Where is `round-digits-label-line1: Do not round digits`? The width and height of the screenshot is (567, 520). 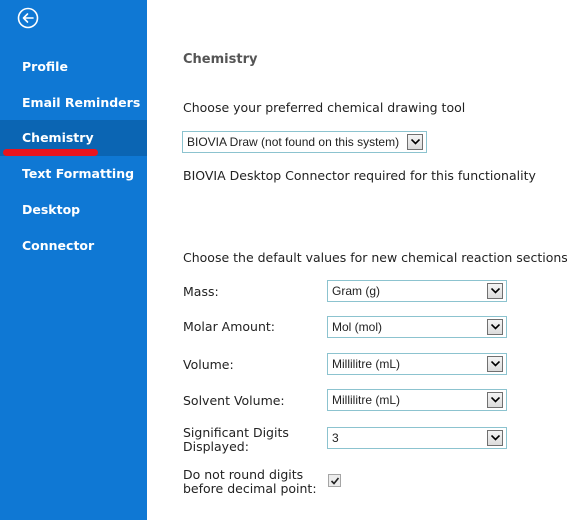 round-digits-label-line1: Do not round digits is located at coordinates (243, 474).